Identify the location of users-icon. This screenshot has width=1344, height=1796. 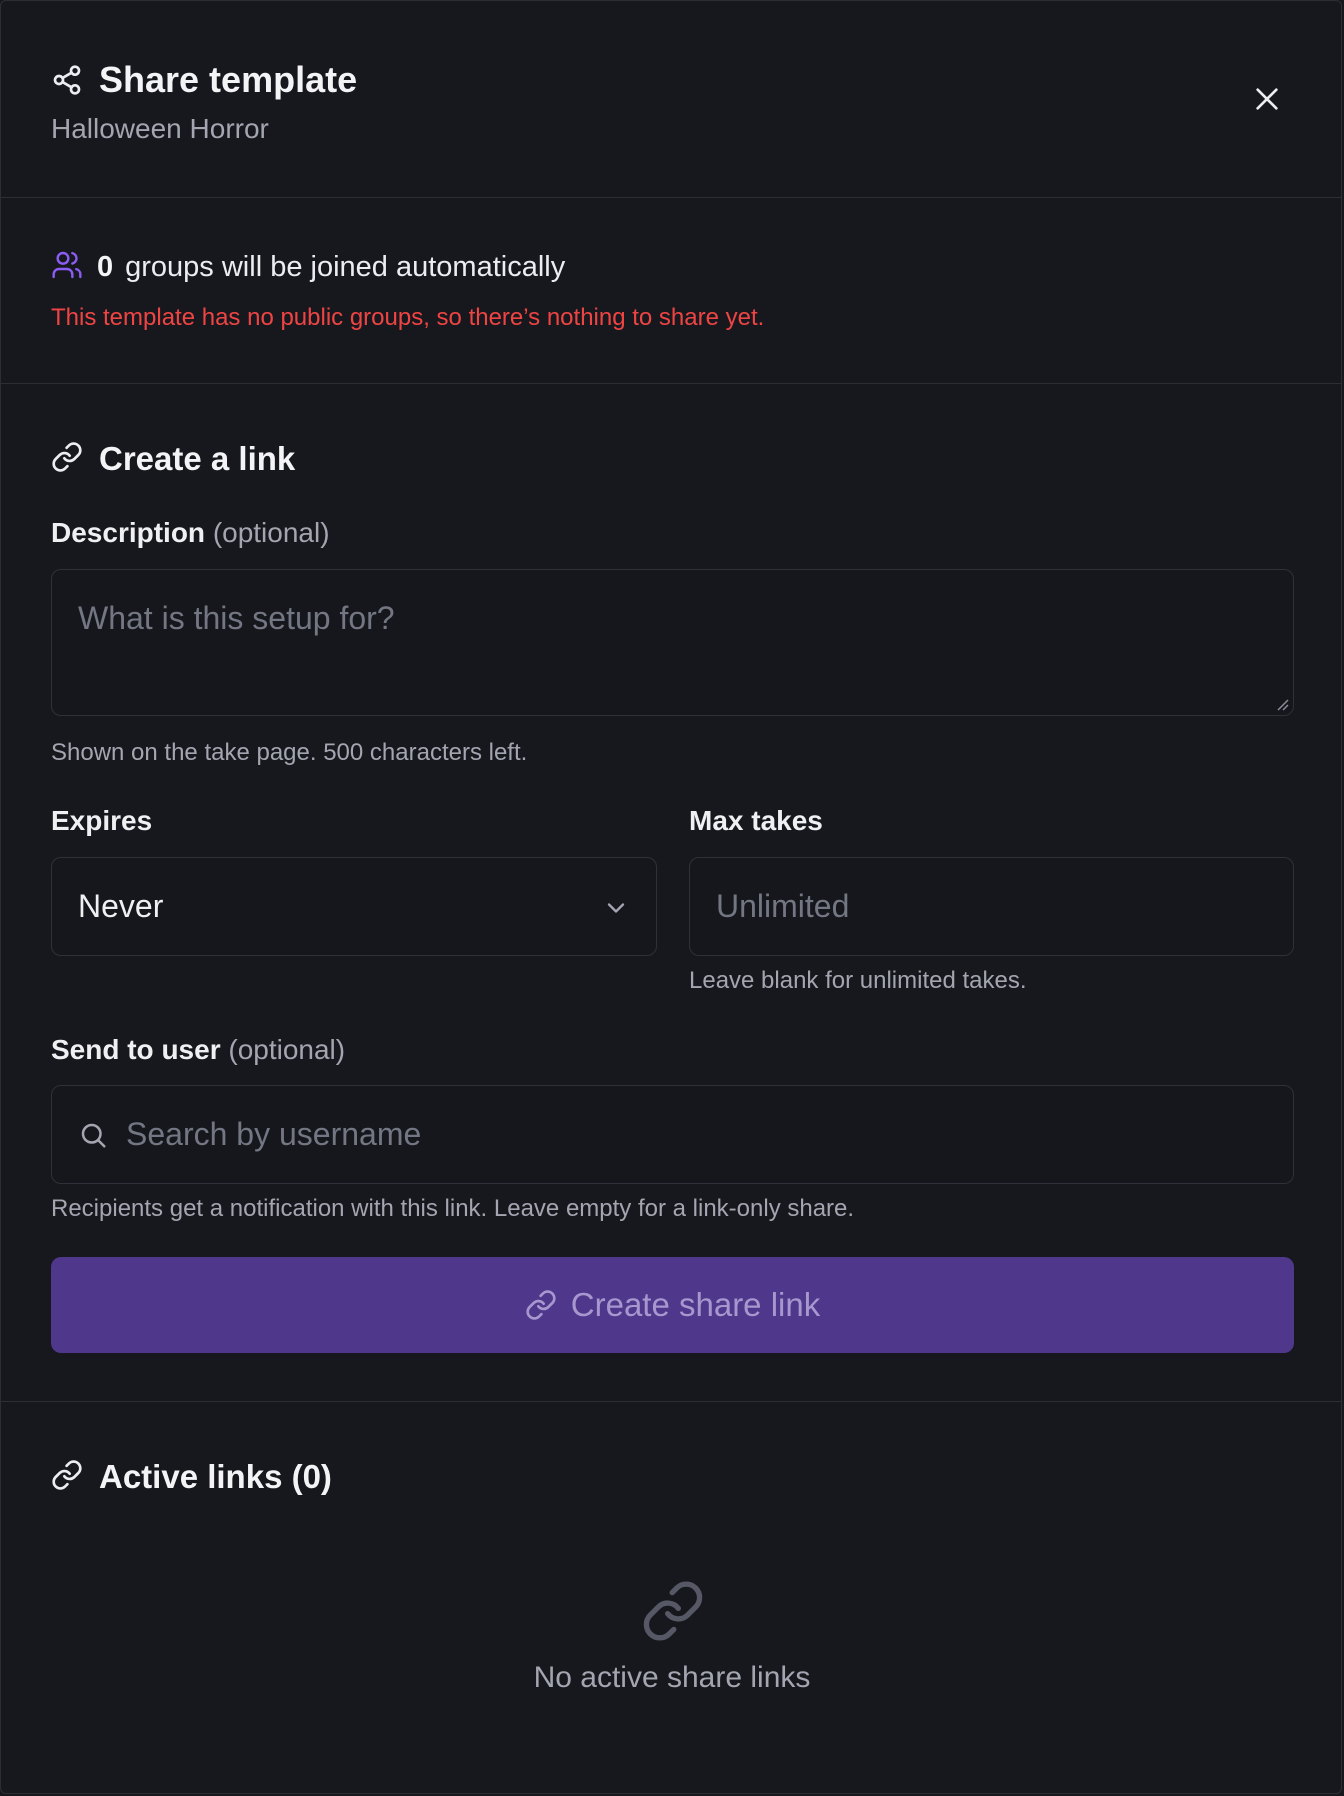
(67, 267).